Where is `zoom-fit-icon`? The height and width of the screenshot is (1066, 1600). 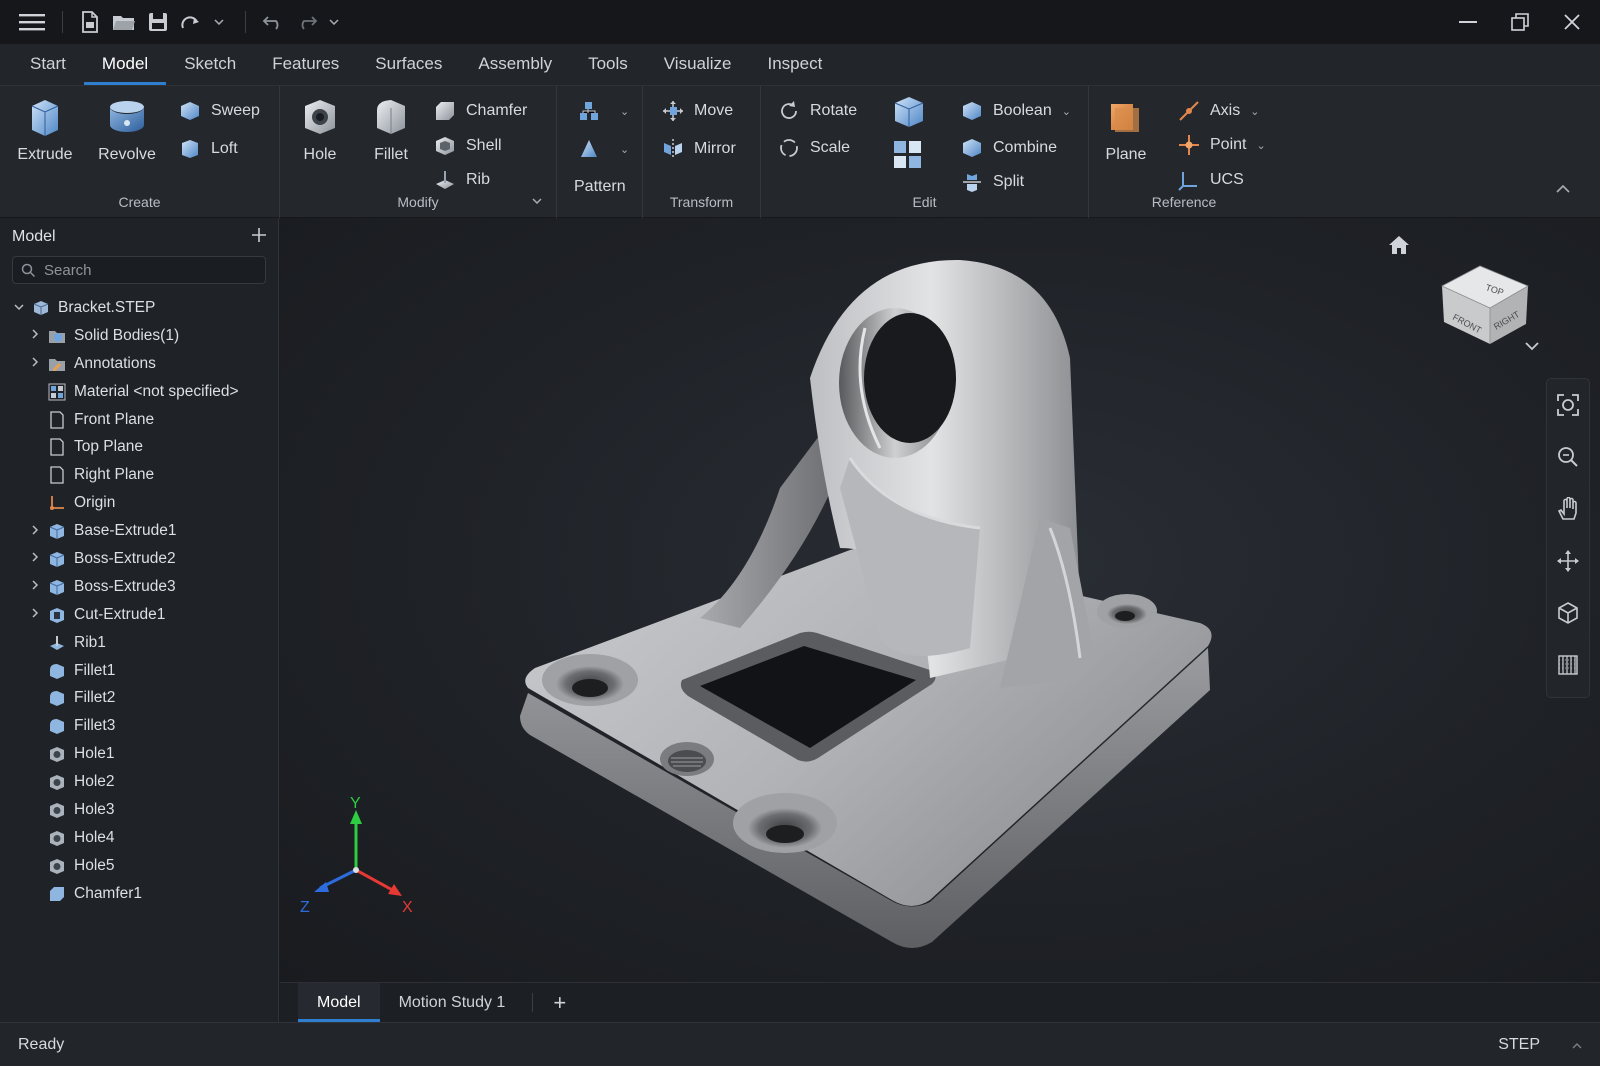 zoom-fit-icon is located at coordinates (1568, 405).